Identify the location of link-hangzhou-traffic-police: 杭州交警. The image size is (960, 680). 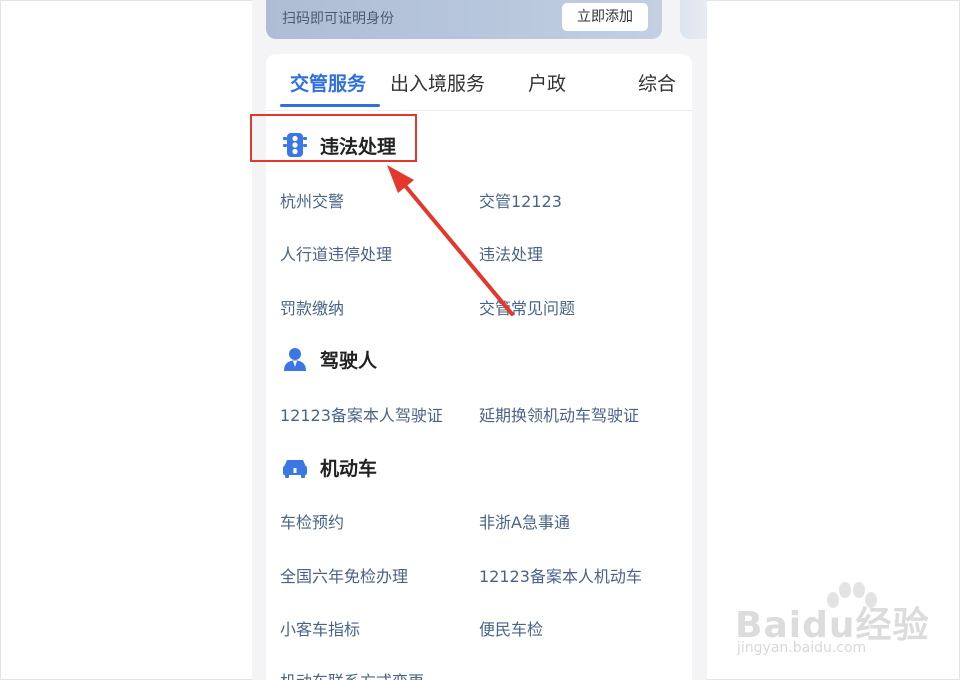
(312, 200).